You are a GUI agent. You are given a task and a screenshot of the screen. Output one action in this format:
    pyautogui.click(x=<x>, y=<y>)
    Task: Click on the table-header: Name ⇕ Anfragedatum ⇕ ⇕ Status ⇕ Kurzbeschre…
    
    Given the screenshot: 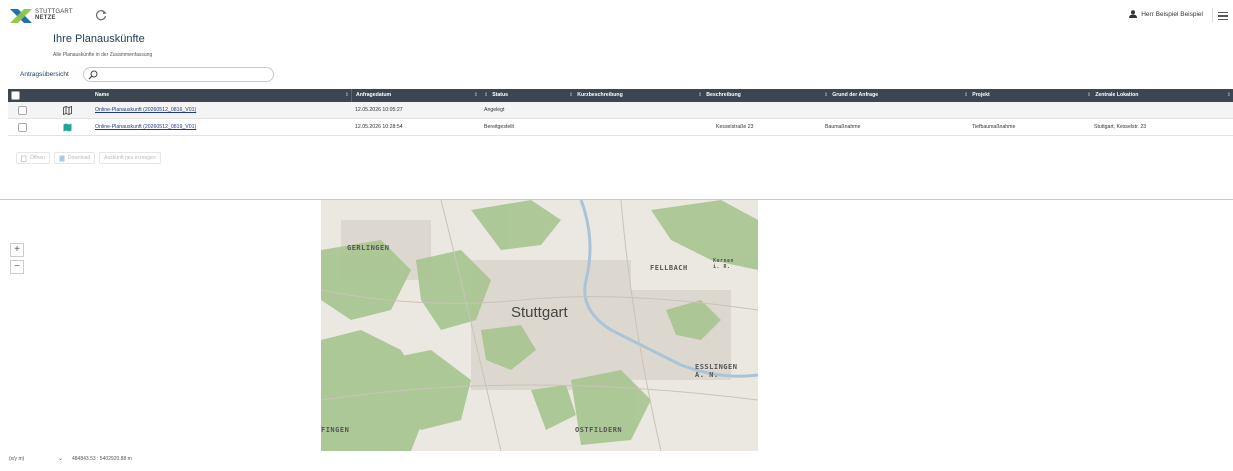 What is the action you would take?
    pyautogui.click(x=620, y=95)
    